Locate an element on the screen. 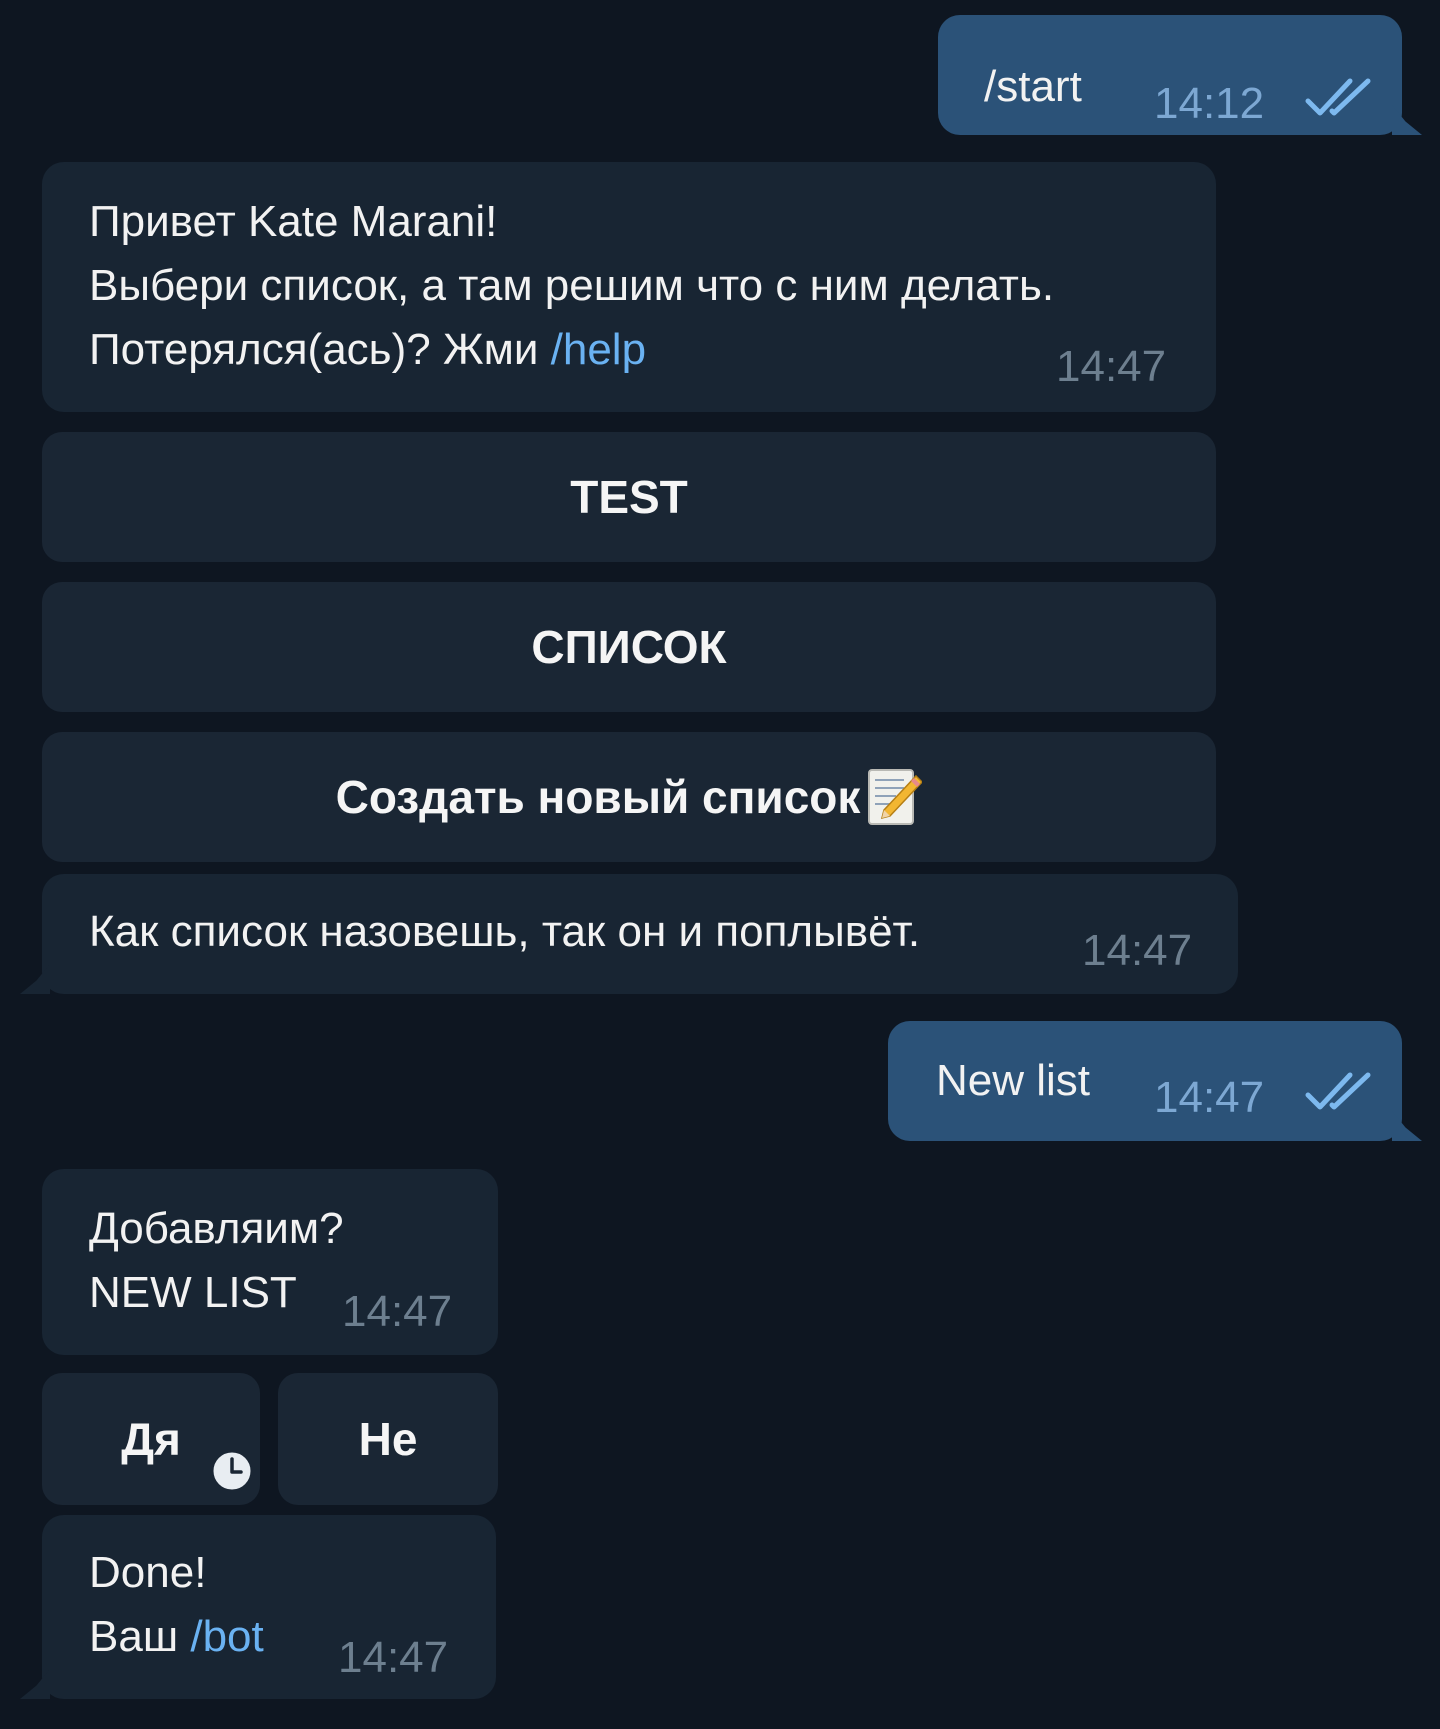 This screenshot has width=1440, height=1729. message-time: 14:12 is located at coordinates (1209, 103).